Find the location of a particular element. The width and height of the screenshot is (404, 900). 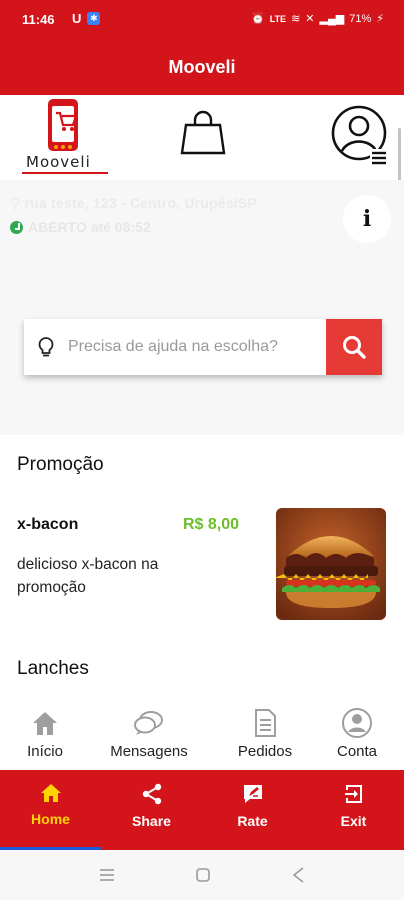

tab-conta: Conta is located at coordinates (357, 733).